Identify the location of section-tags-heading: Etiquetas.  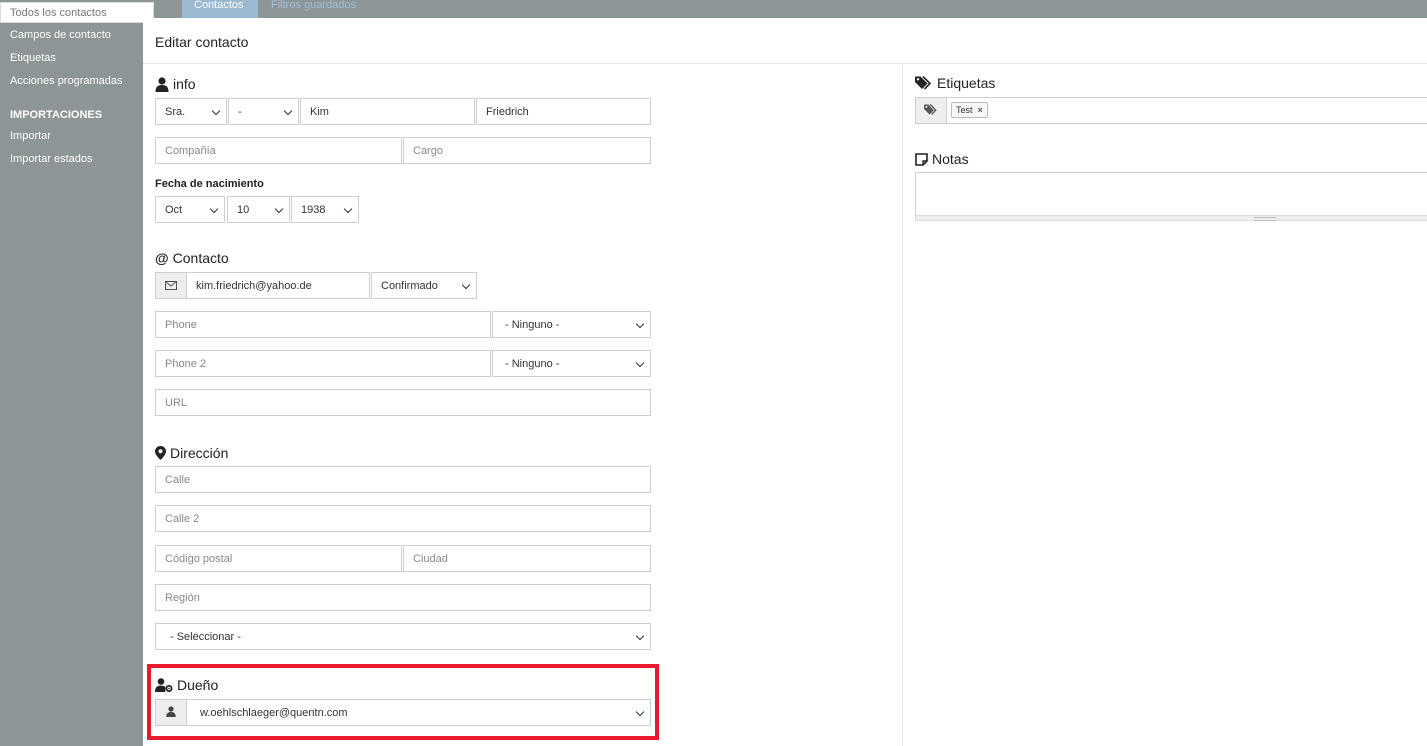
(955, 83).